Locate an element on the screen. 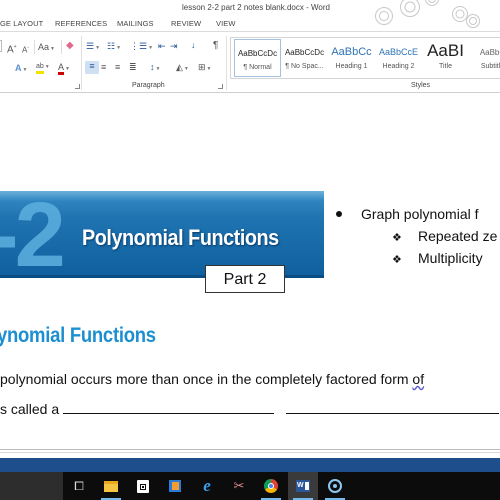  change-case-button: Aa▼ is located at coordinates (46, 48).